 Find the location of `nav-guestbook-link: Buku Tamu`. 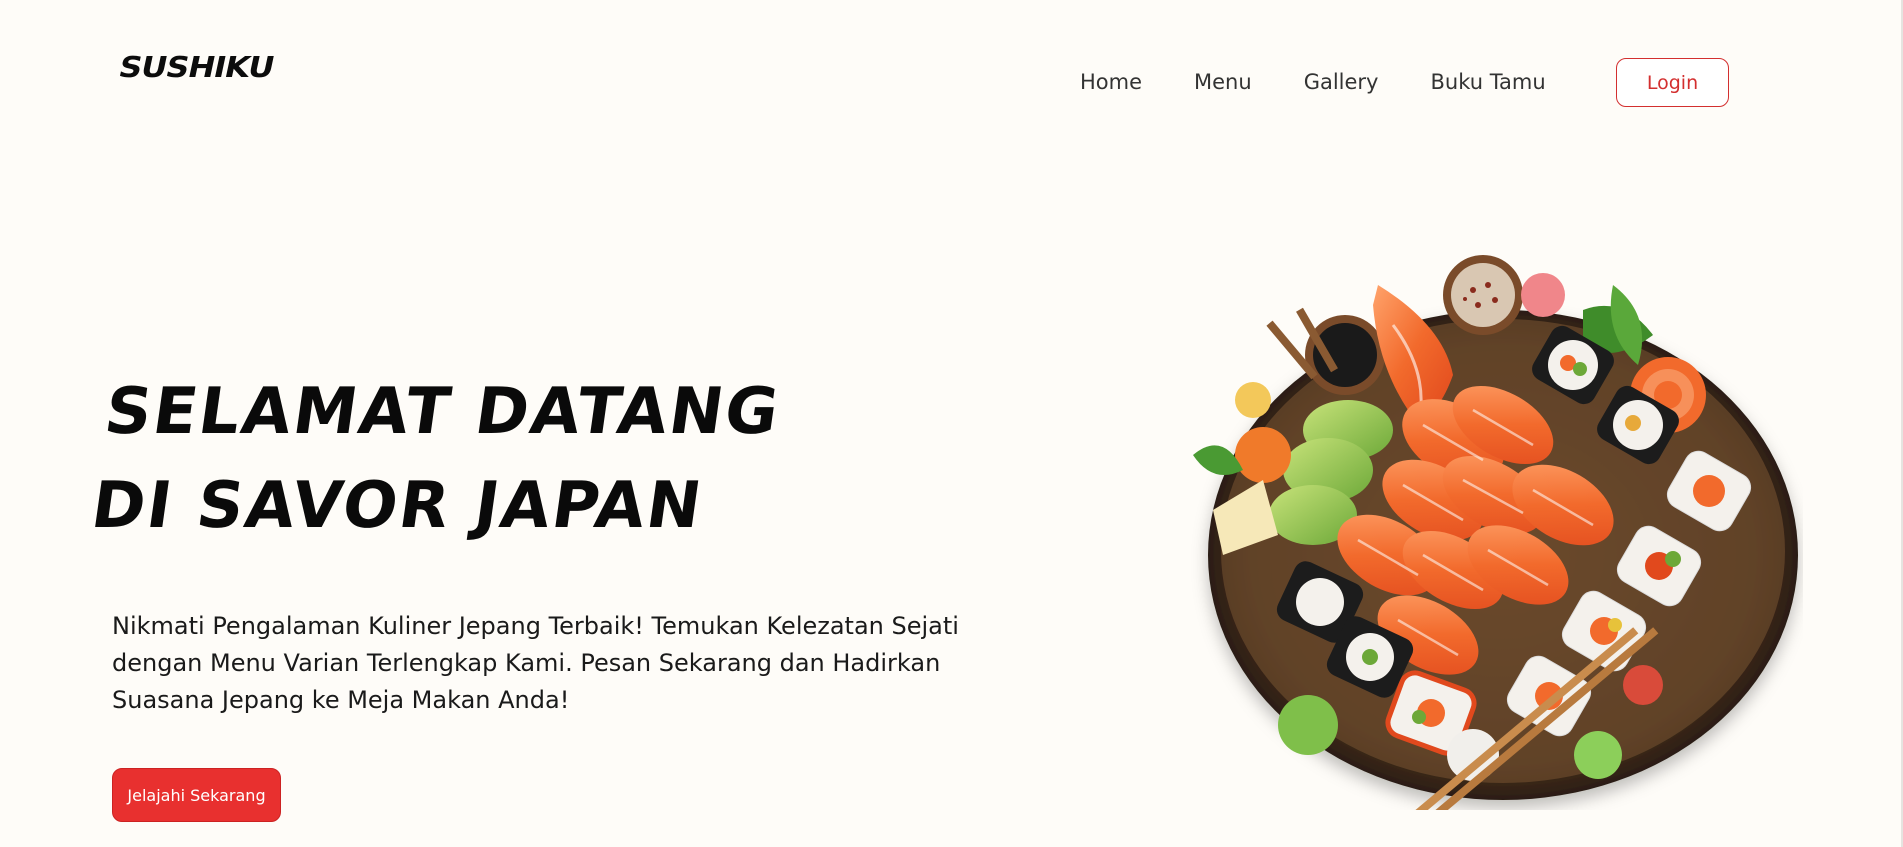

nav-guestbook-link: Buku Tamu is located at coordinates (1487, 82).